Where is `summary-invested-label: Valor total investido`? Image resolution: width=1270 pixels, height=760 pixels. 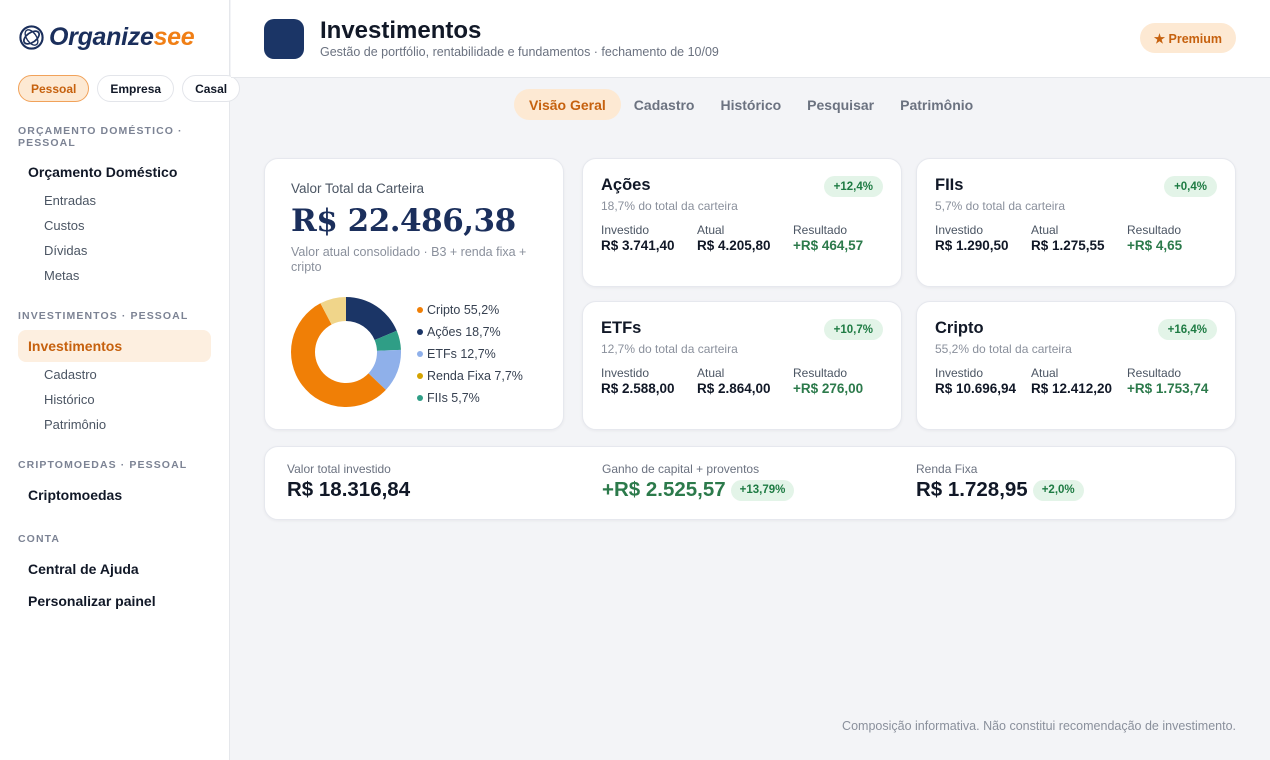
summary-invested-label: Valor total investido is located at coordinates (339, 469).